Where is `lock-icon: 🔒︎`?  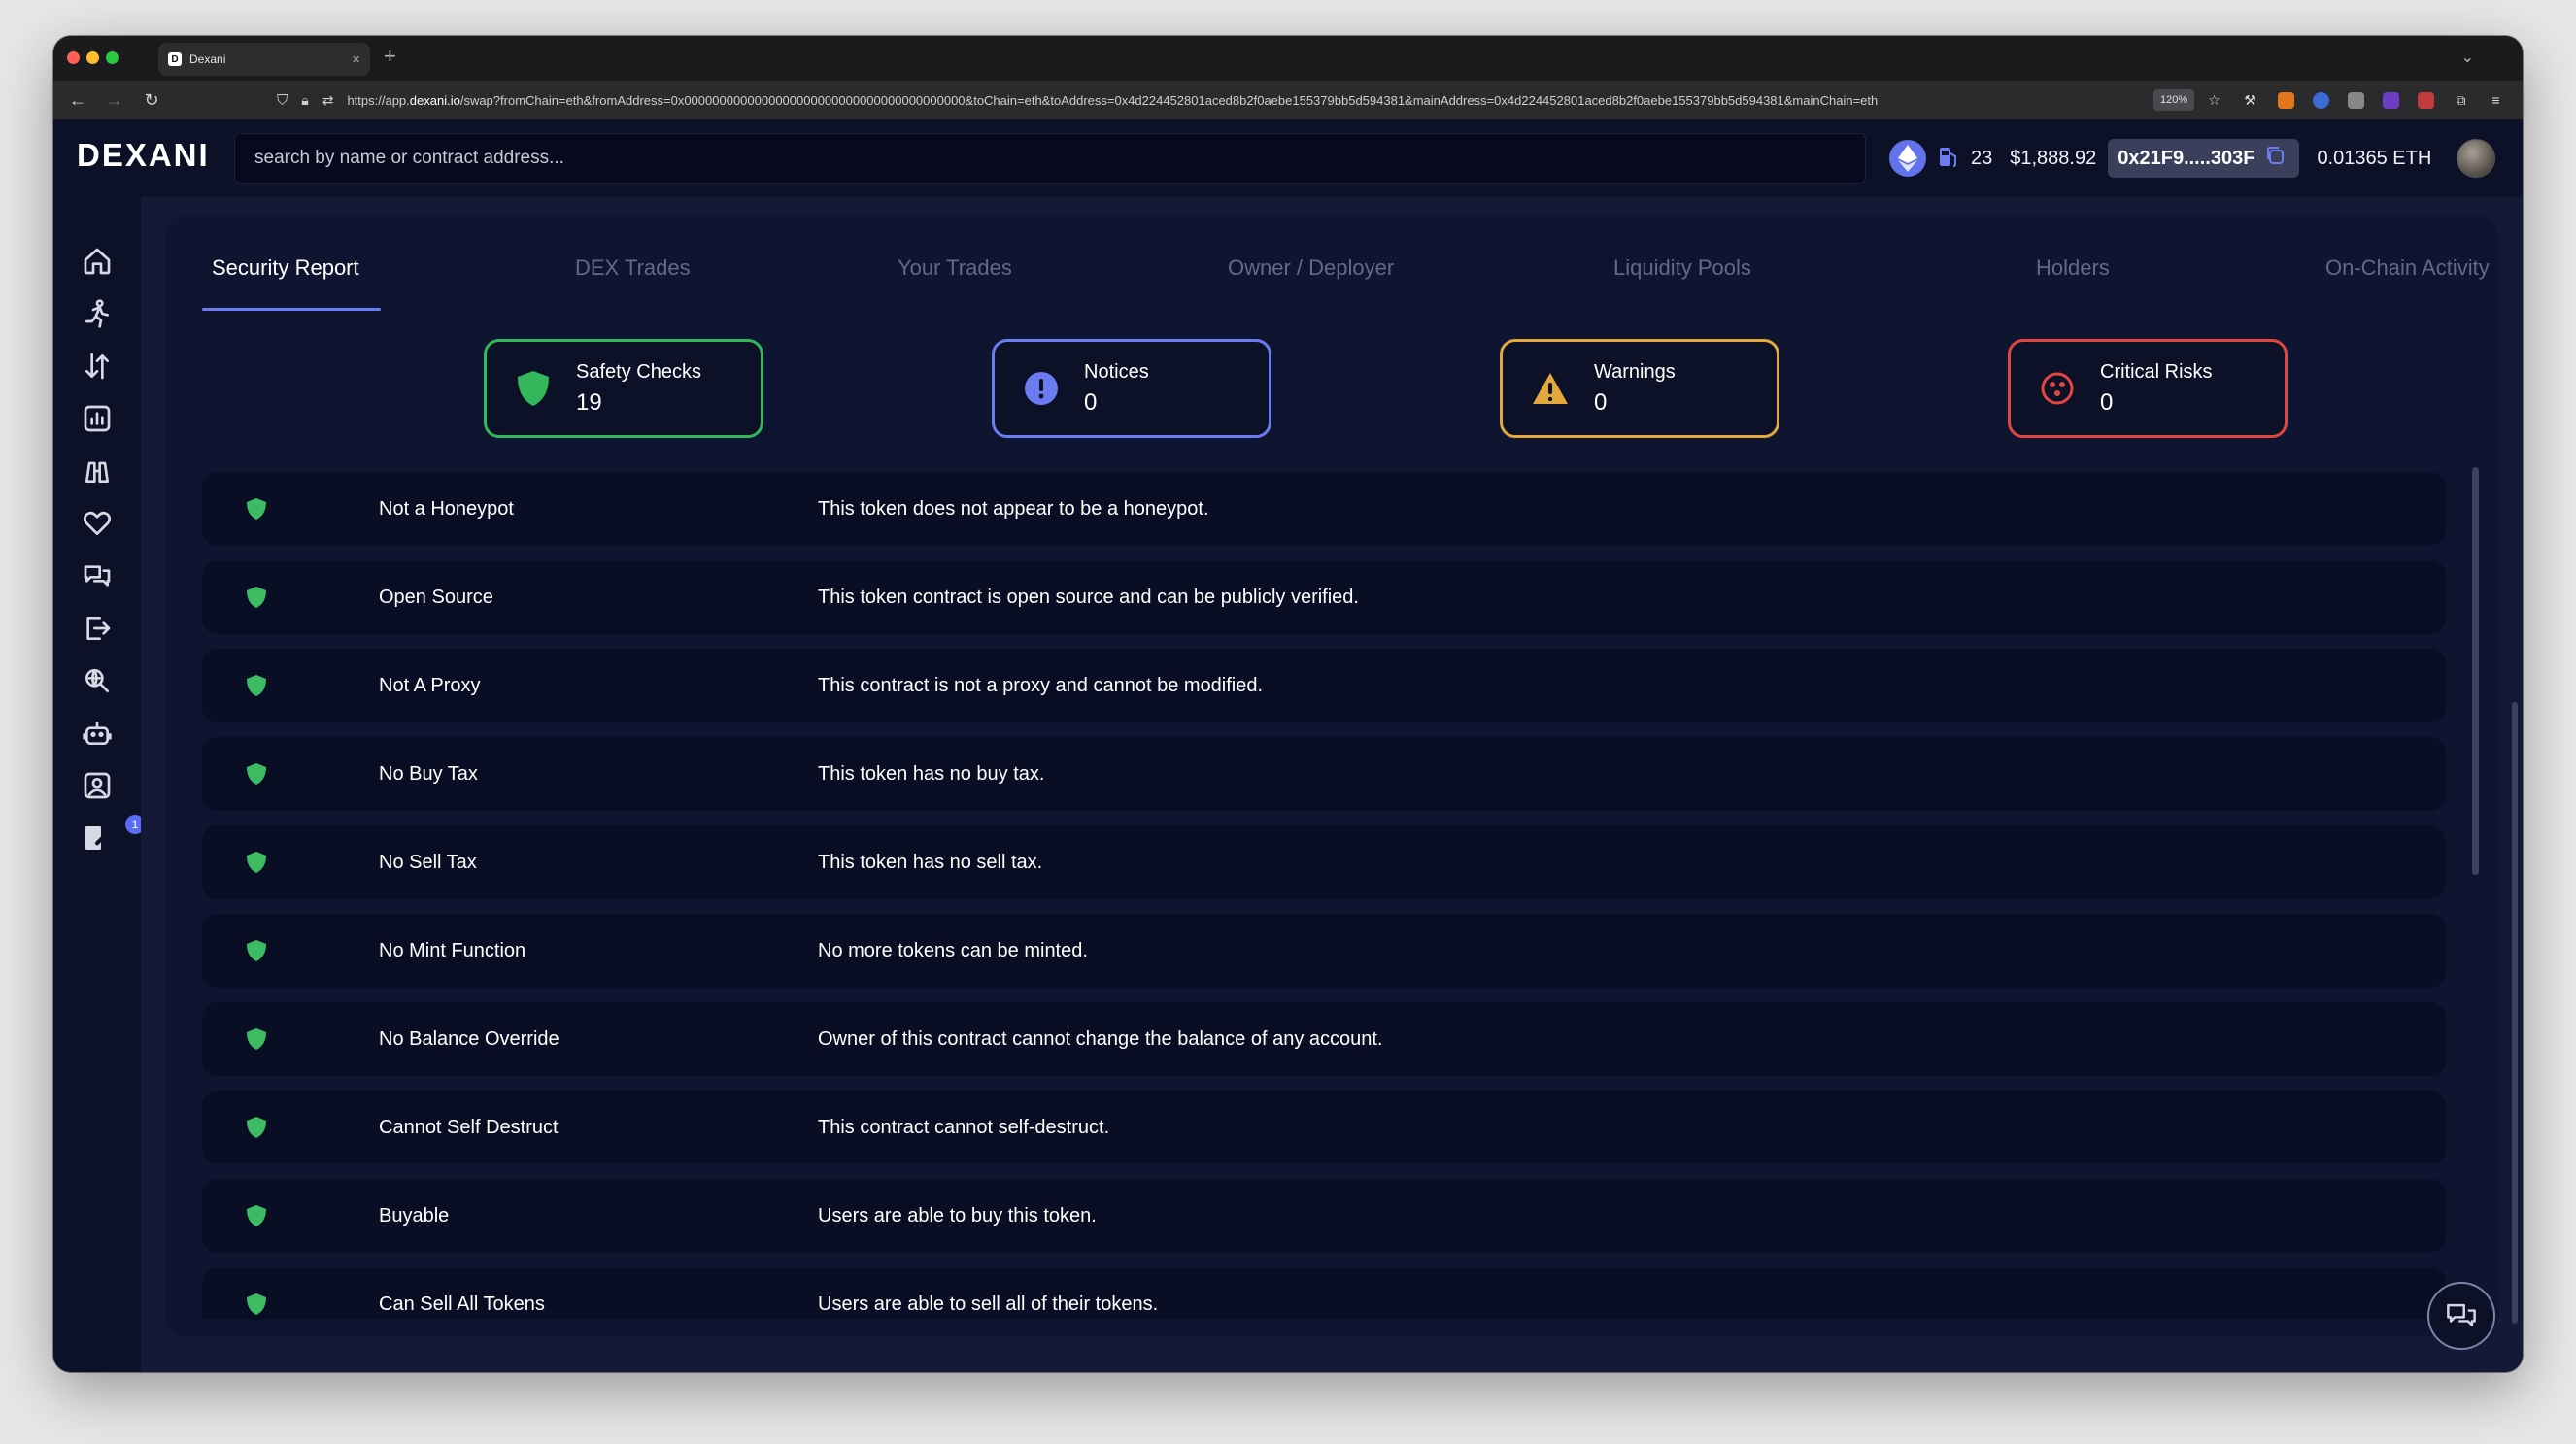 lock-icon: 🔒︎ is located at coordinates (304, 101).